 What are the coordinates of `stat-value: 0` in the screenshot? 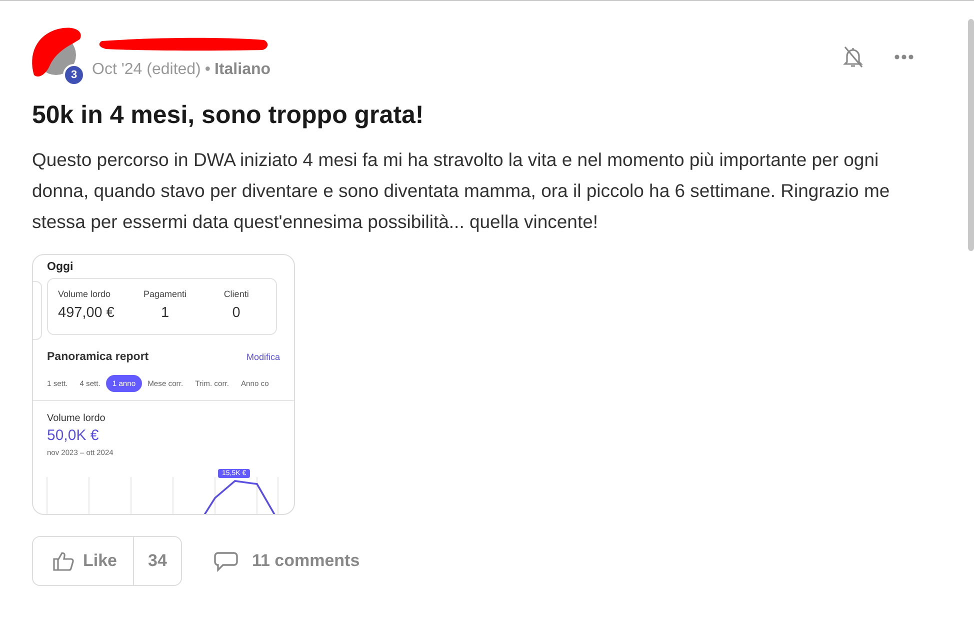 It's located at (236, 313).